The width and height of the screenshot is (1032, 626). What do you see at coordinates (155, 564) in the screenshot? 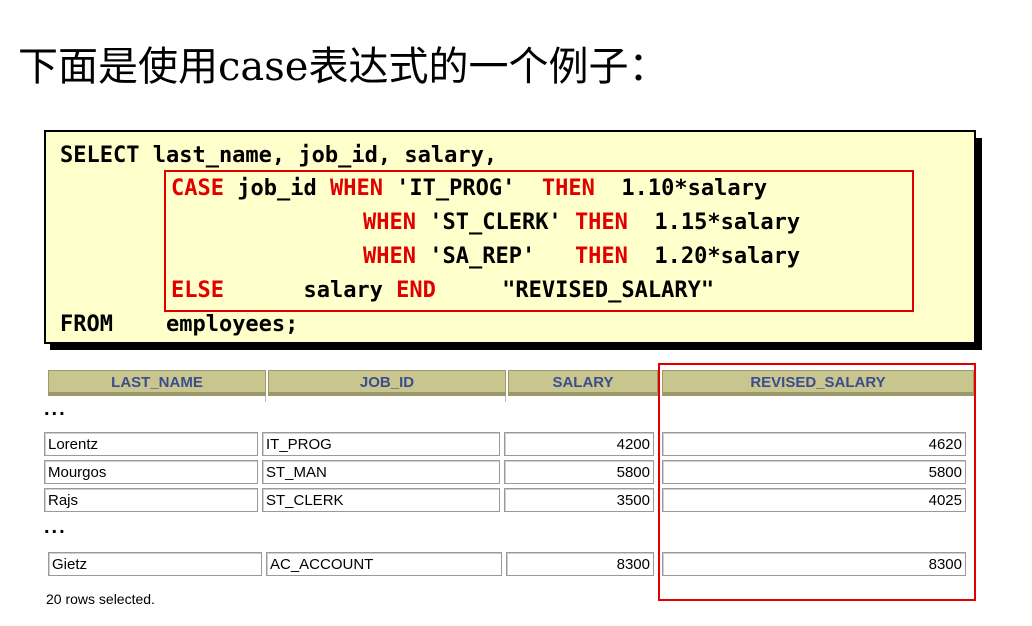
I see `table-cell-last-name: Gietz` at bounding box center [155, 564].